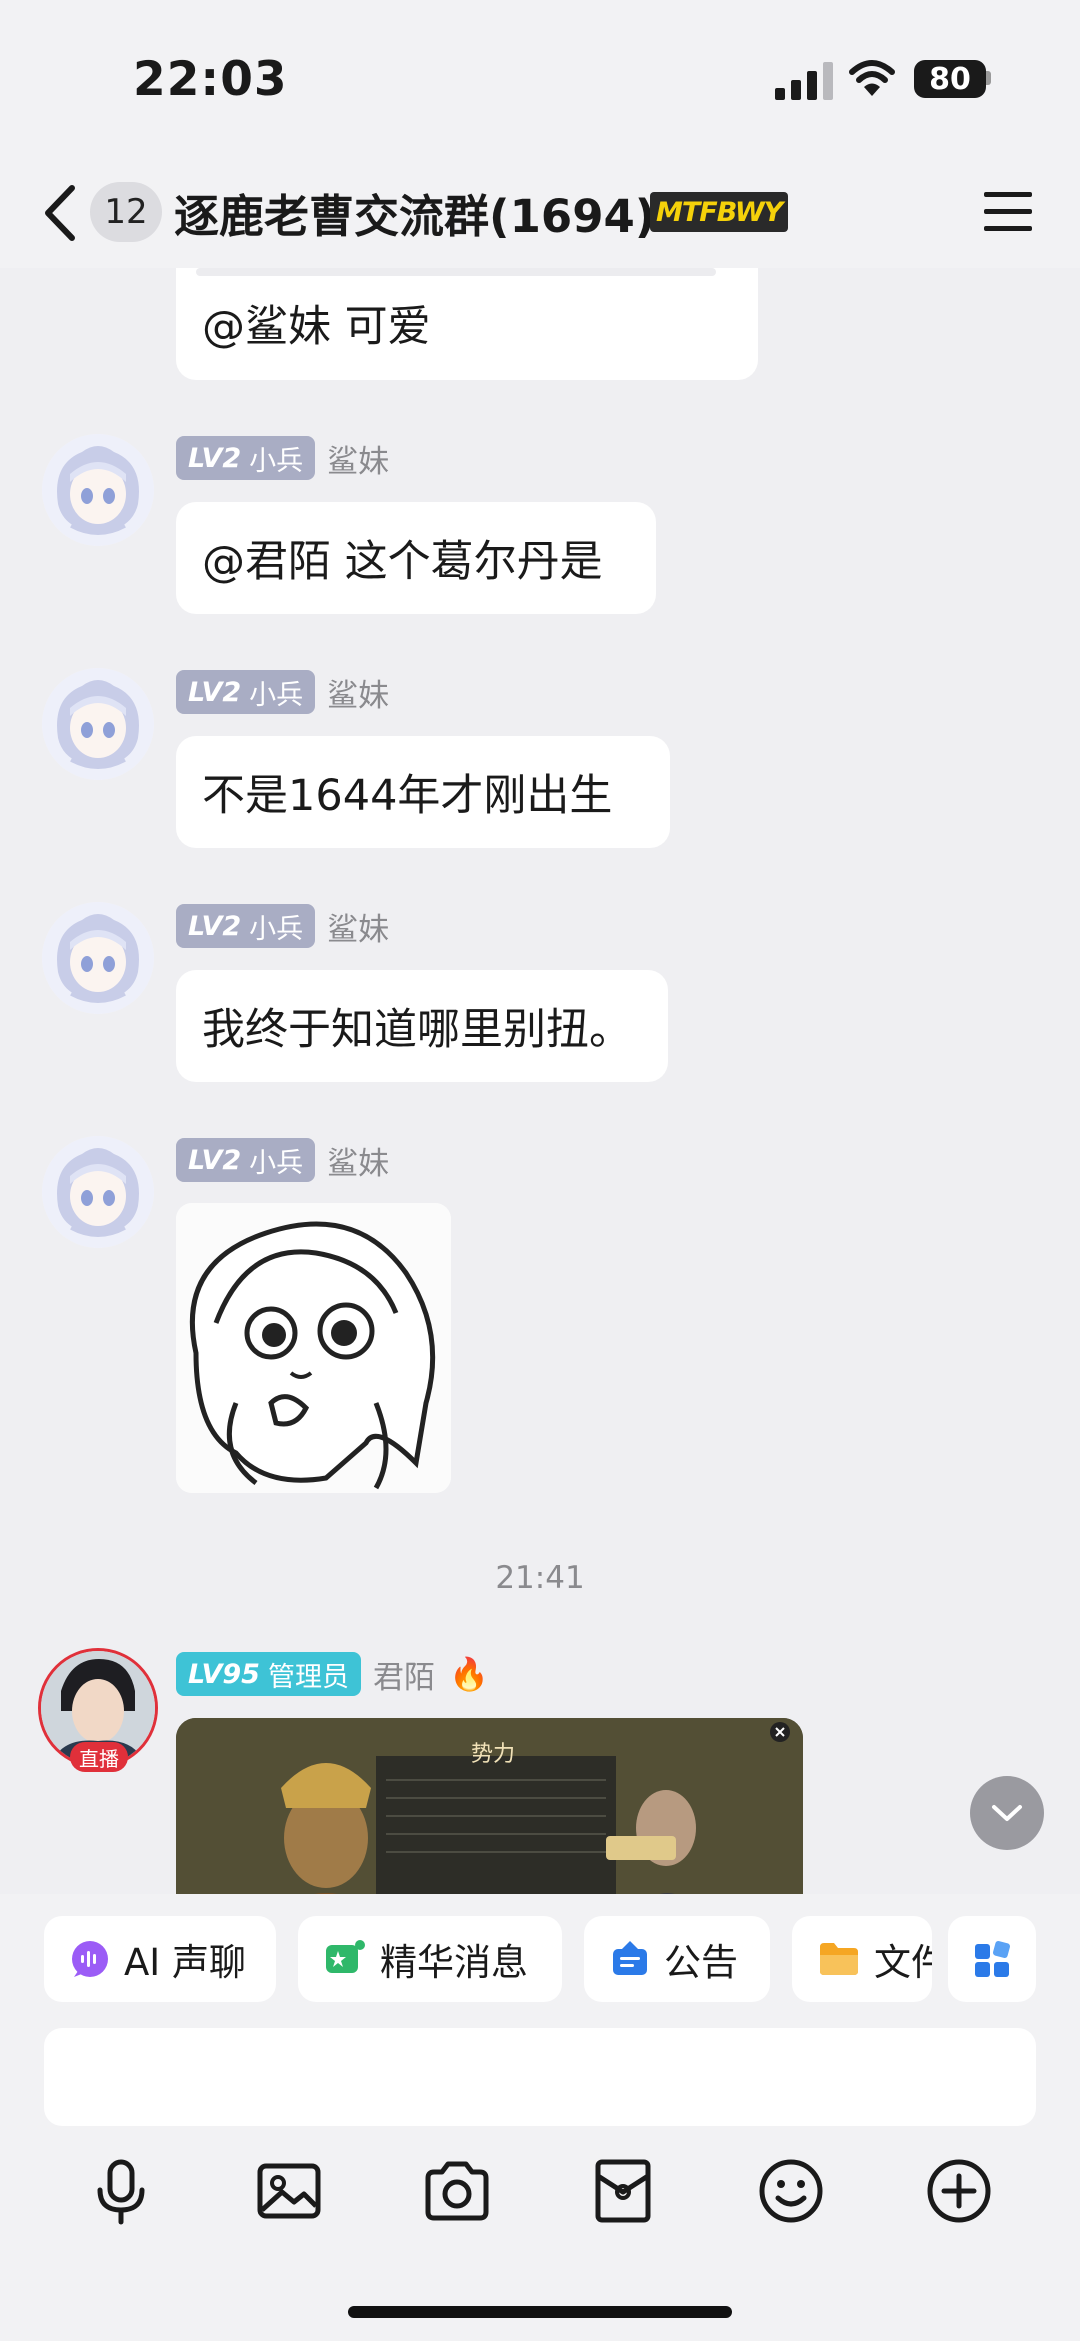 Image resolution: width=1080 pixels, height=2341 pixels. Describe the element at coordinates (454, 1962) in the screenshot. I see `chip-label: 精华消息` at that location.